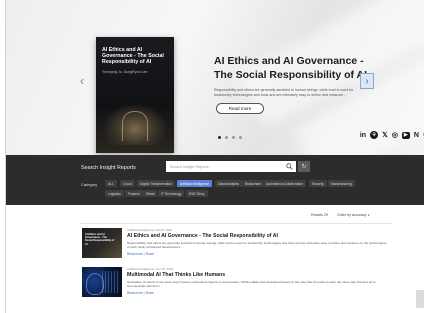 The height and width of the screenshot is (313, 424). What do you see at coordinates (395, 135) in the screenshot?
I see `instagram-icon: ◎` at bounding box center [395, 135].